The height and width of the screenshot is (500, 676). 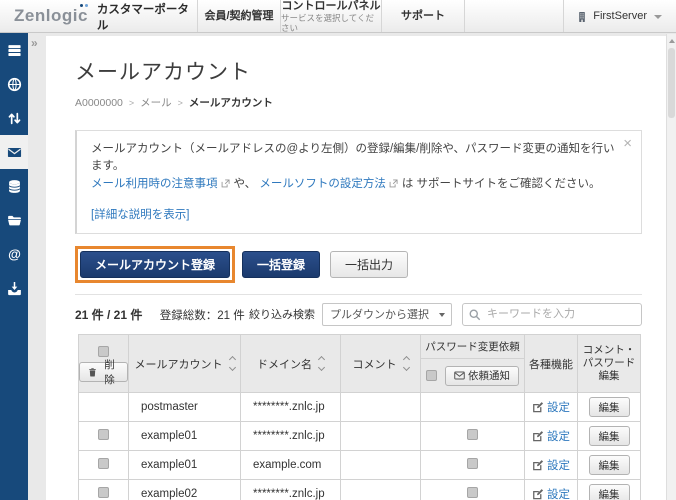 I want to click on breadcrumb-item: A0000000, so click(x=99, y=103).